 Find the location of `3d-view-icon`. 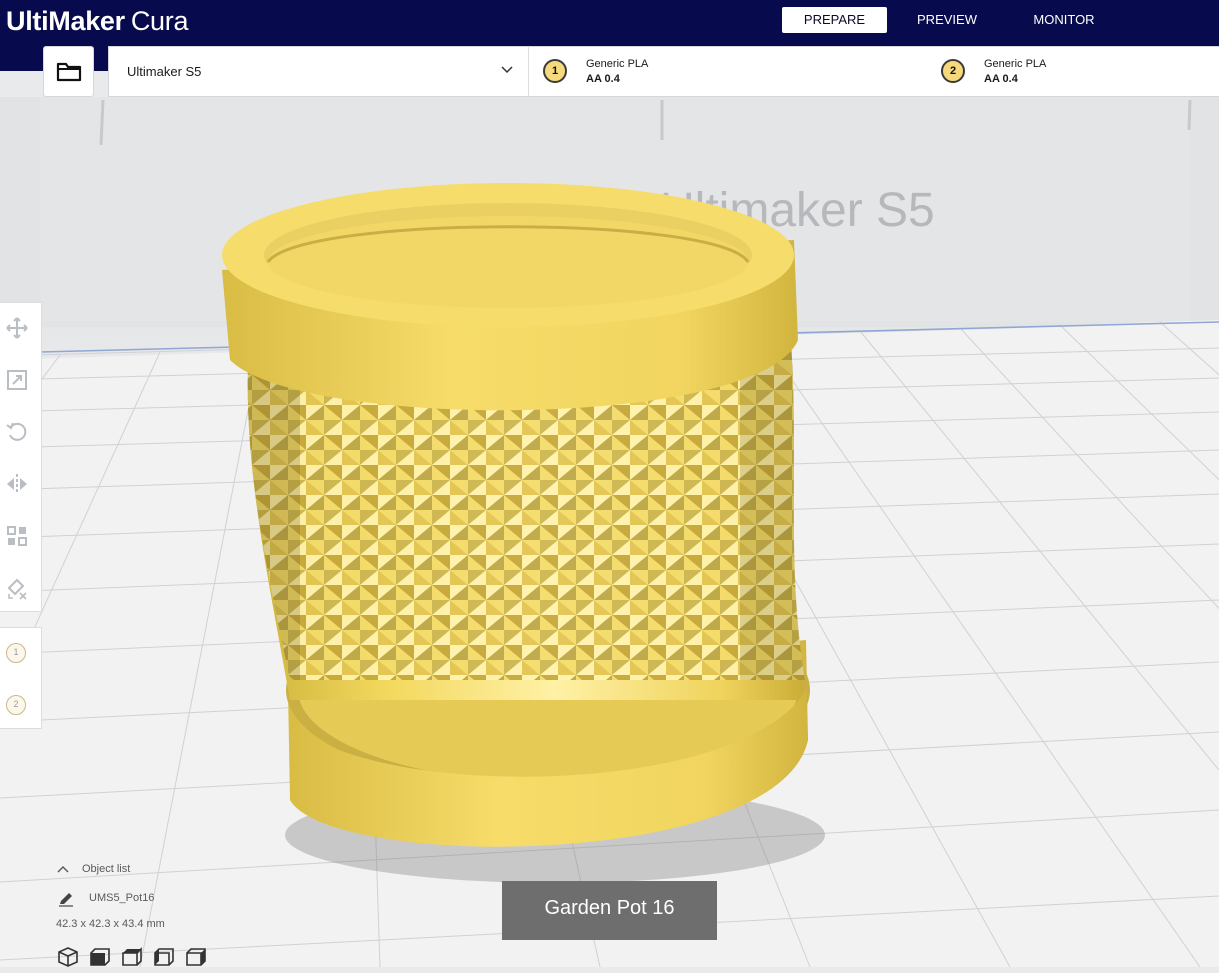

3d-view-icon is located at coordinates (68, 957).